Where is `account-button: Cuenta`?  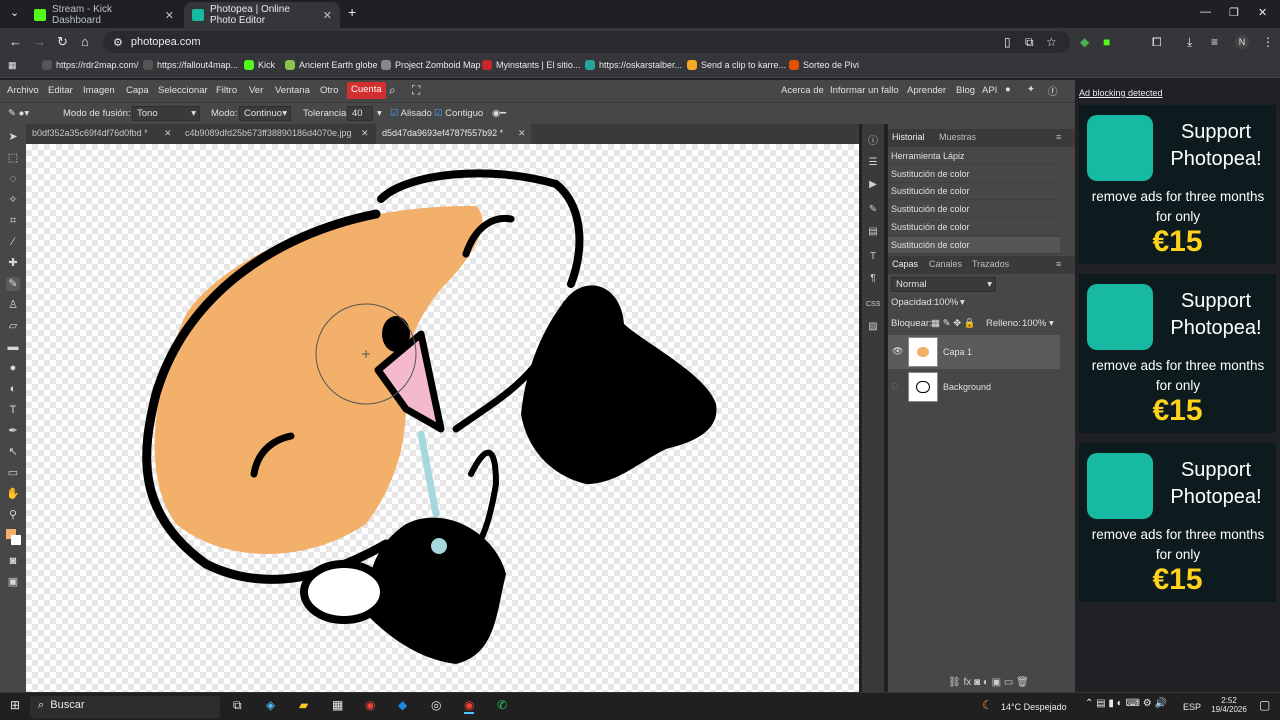 account-button: Cuenta is located at coordinates (366, 90).